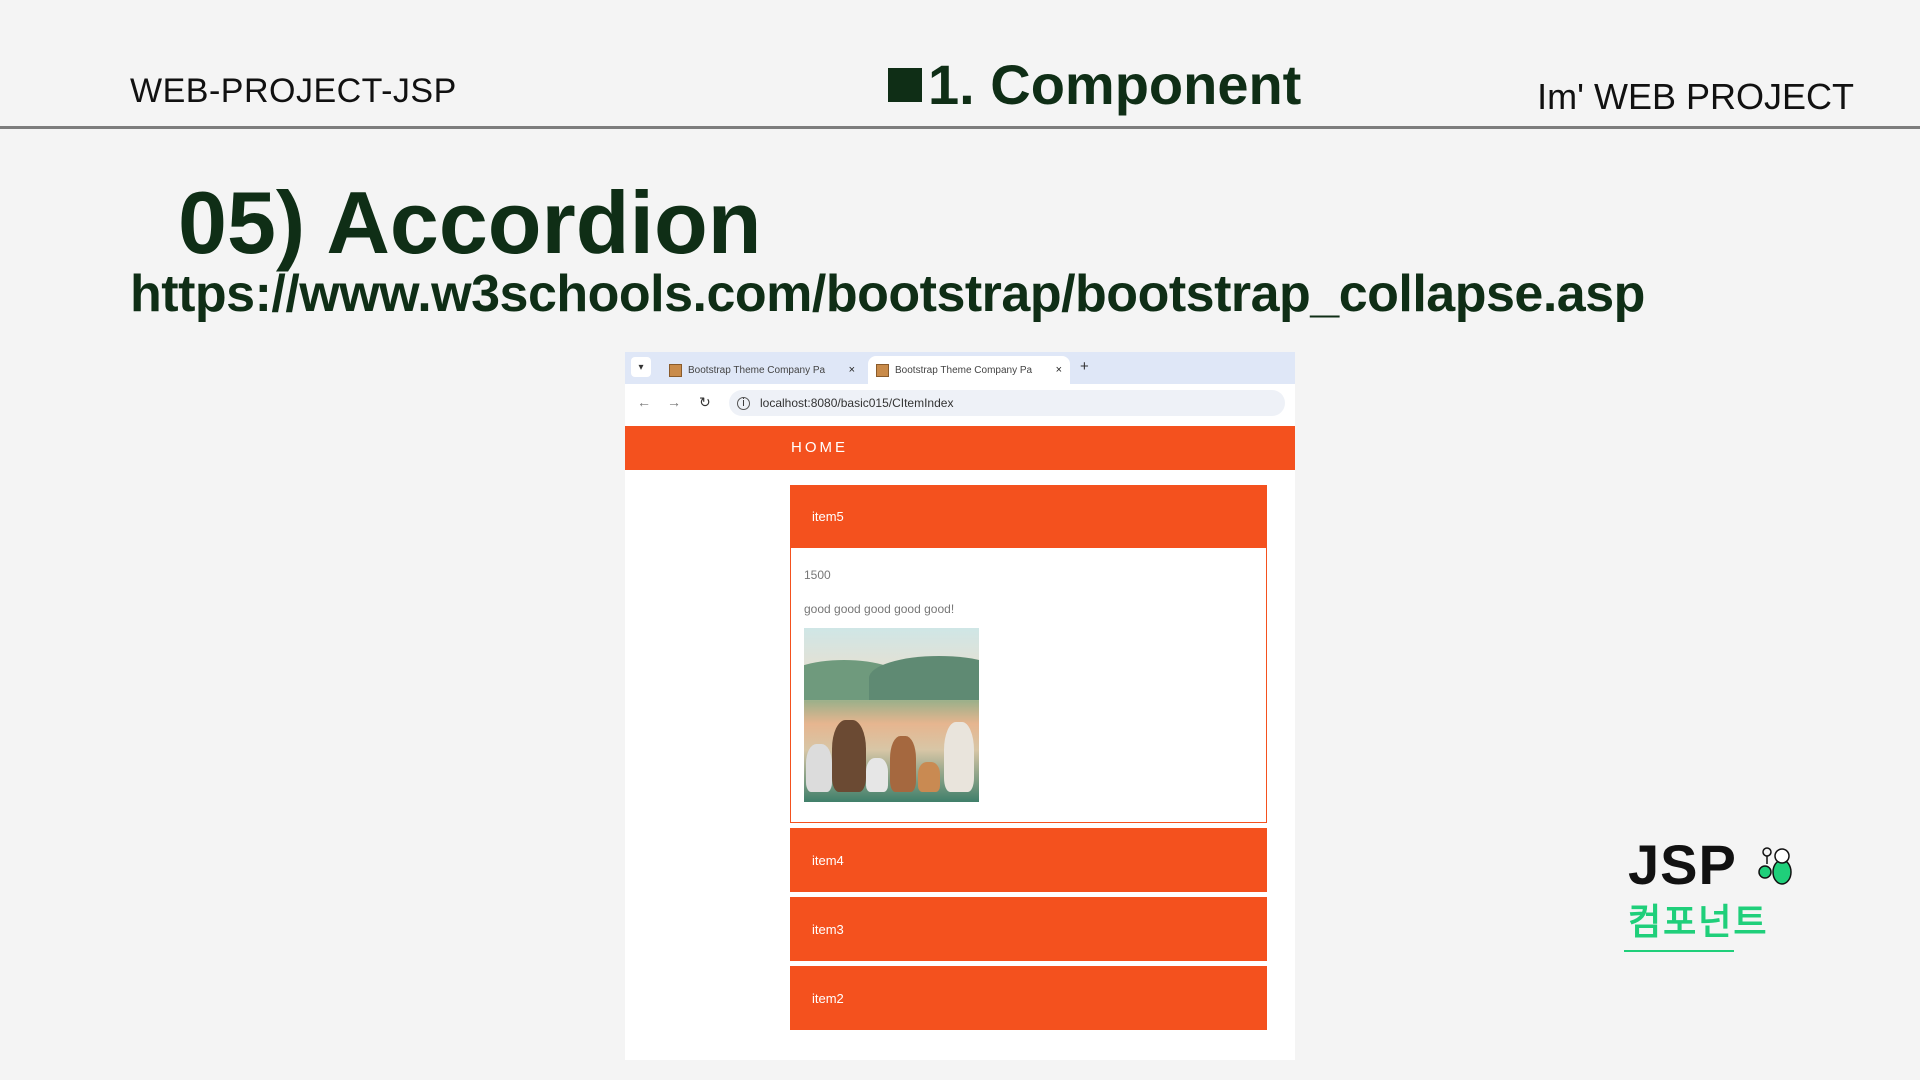 This screenshot has width=1920, height=1080. Describe the element at coordinates (879, 609) in the screenshot. I see `item-description: good good good good good!` at that location.